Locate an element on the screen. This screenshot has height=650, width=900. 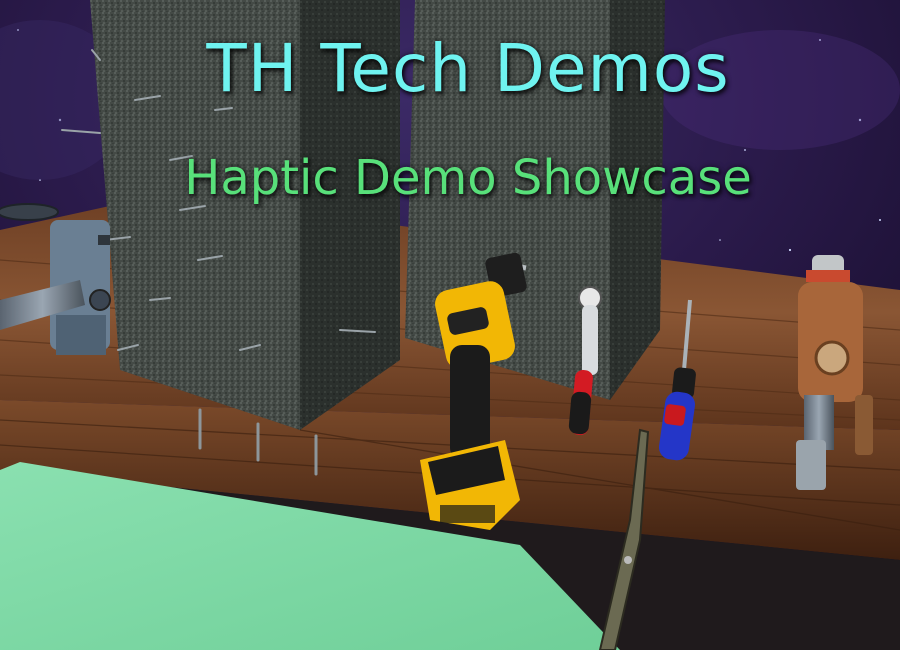
scene-title: TH Tech Demos is located at coordinates (468, 68).